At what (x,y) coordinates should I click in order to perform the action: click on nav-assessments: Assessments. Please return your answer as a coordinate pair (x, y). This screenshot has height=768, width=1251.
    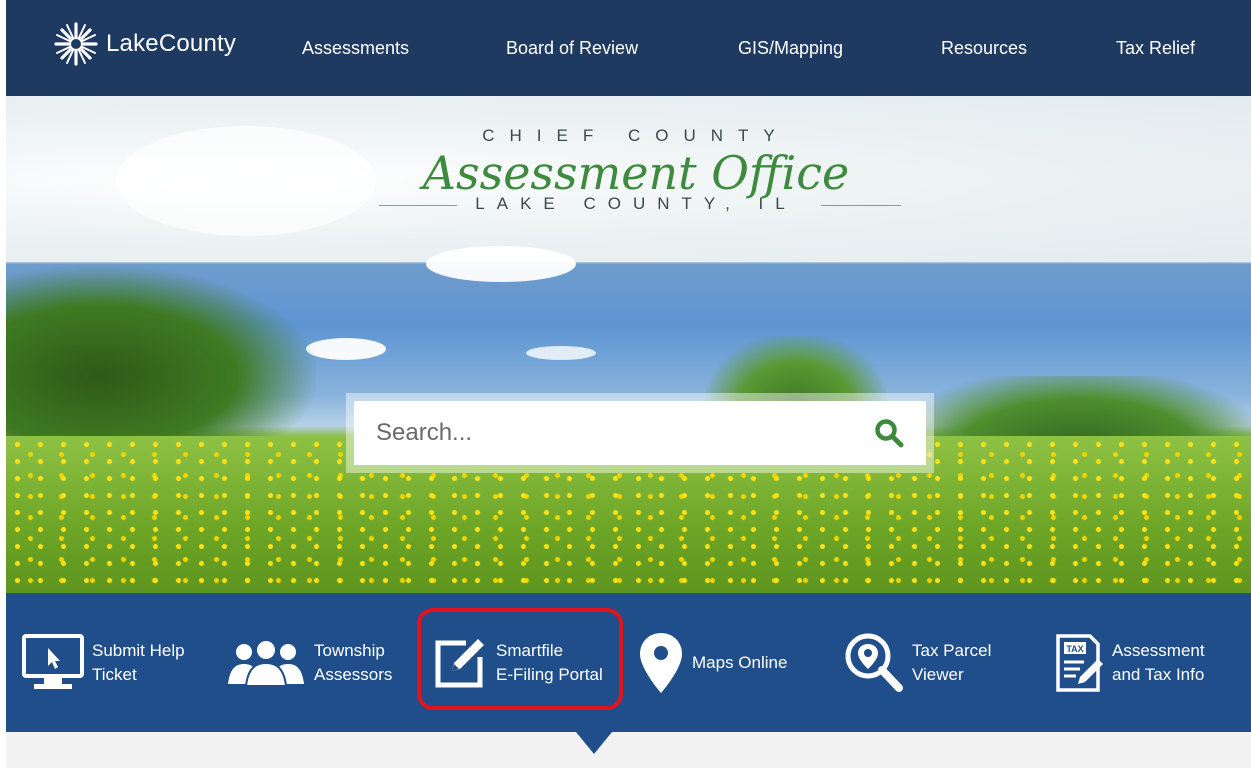
    Looking at the image, I should click on (355, 48).